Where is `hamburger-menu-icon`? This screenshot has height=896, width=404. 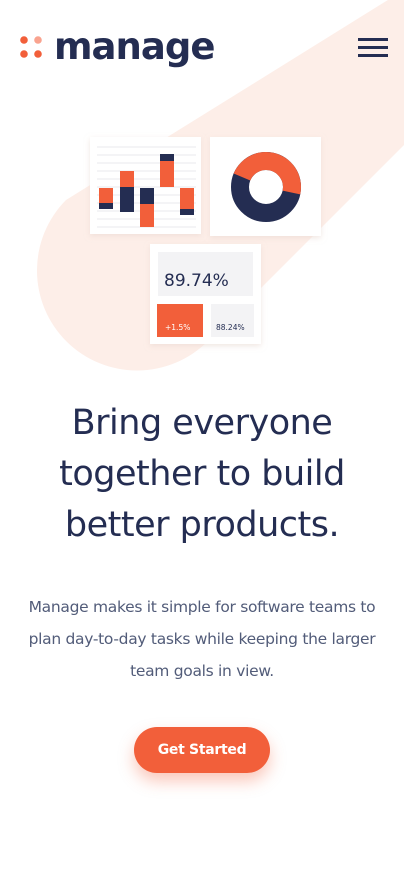 hamburger-menu-icon is located at coordinates (374, 48).